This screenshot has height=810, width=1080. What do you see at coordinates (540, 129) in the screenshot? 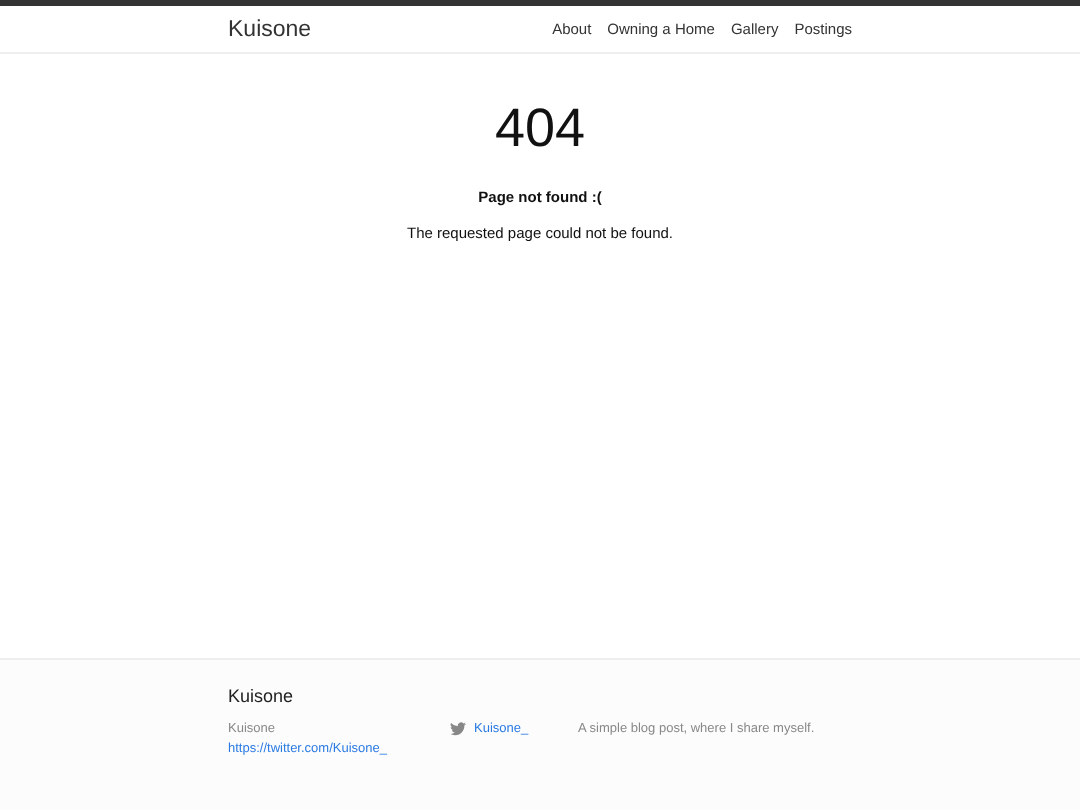
I see `error-code: 404` at bounding box center [540, 129].